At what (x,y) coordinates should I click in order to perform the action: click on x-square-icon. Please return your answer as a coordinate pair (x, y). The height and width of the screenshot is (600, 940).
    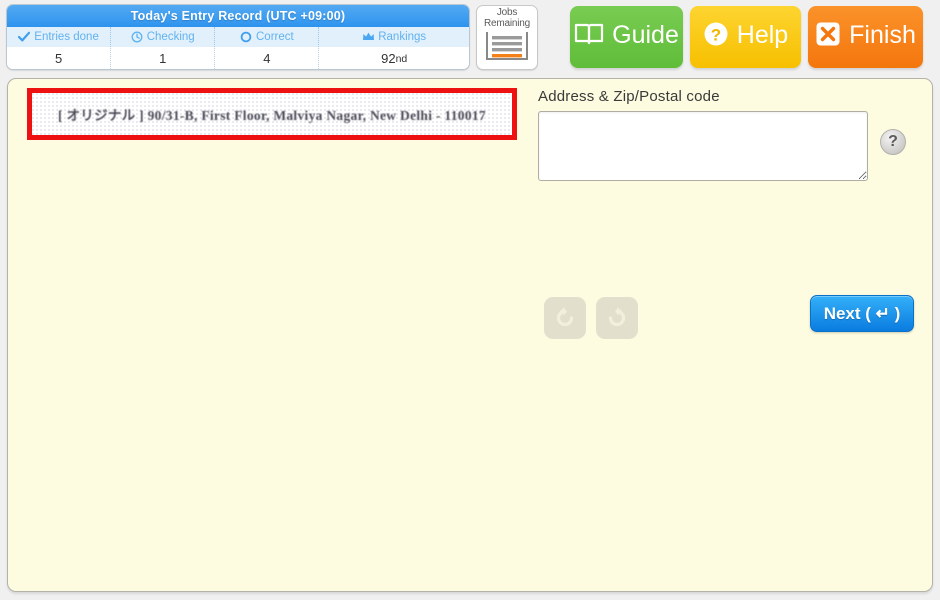
    Looking at the image, I should click on (828, 37).